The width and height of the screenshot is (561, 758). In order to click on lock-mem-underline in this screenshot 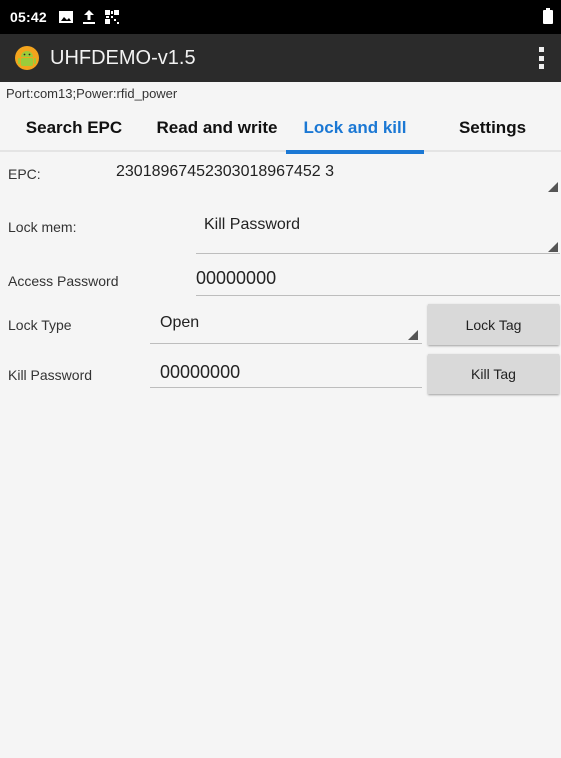, I will do `click(378, 253)`.